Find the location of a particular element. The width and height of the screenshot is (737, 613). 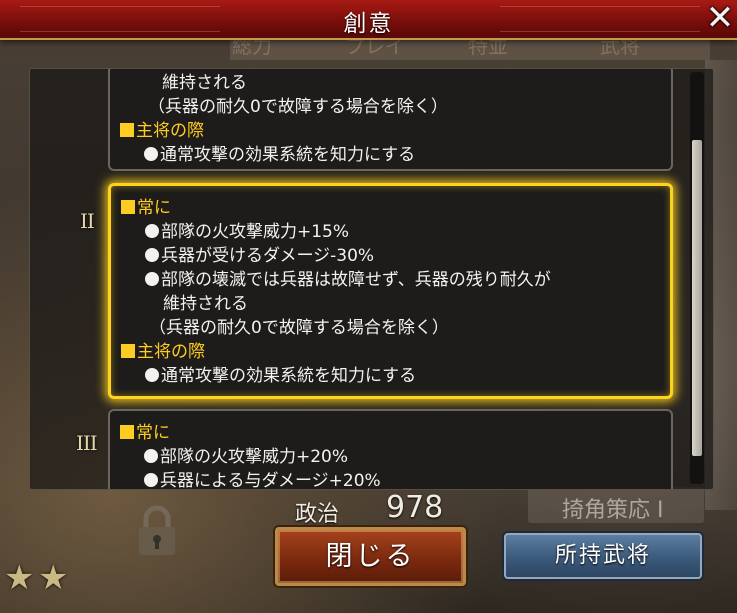

card1-line-3: 主将の際 is located at coordinates (162, 131).